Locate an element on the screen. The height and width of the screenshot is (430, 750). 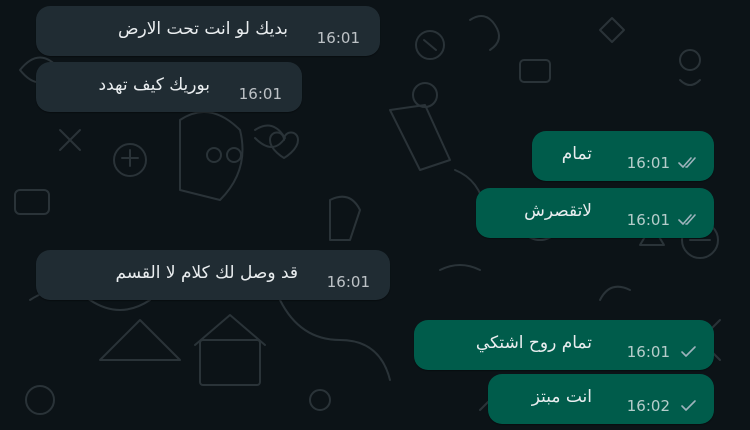
message-bubble-incoming: بوريك كيف تهدد 16:01 is located at coordinates (169, 87).